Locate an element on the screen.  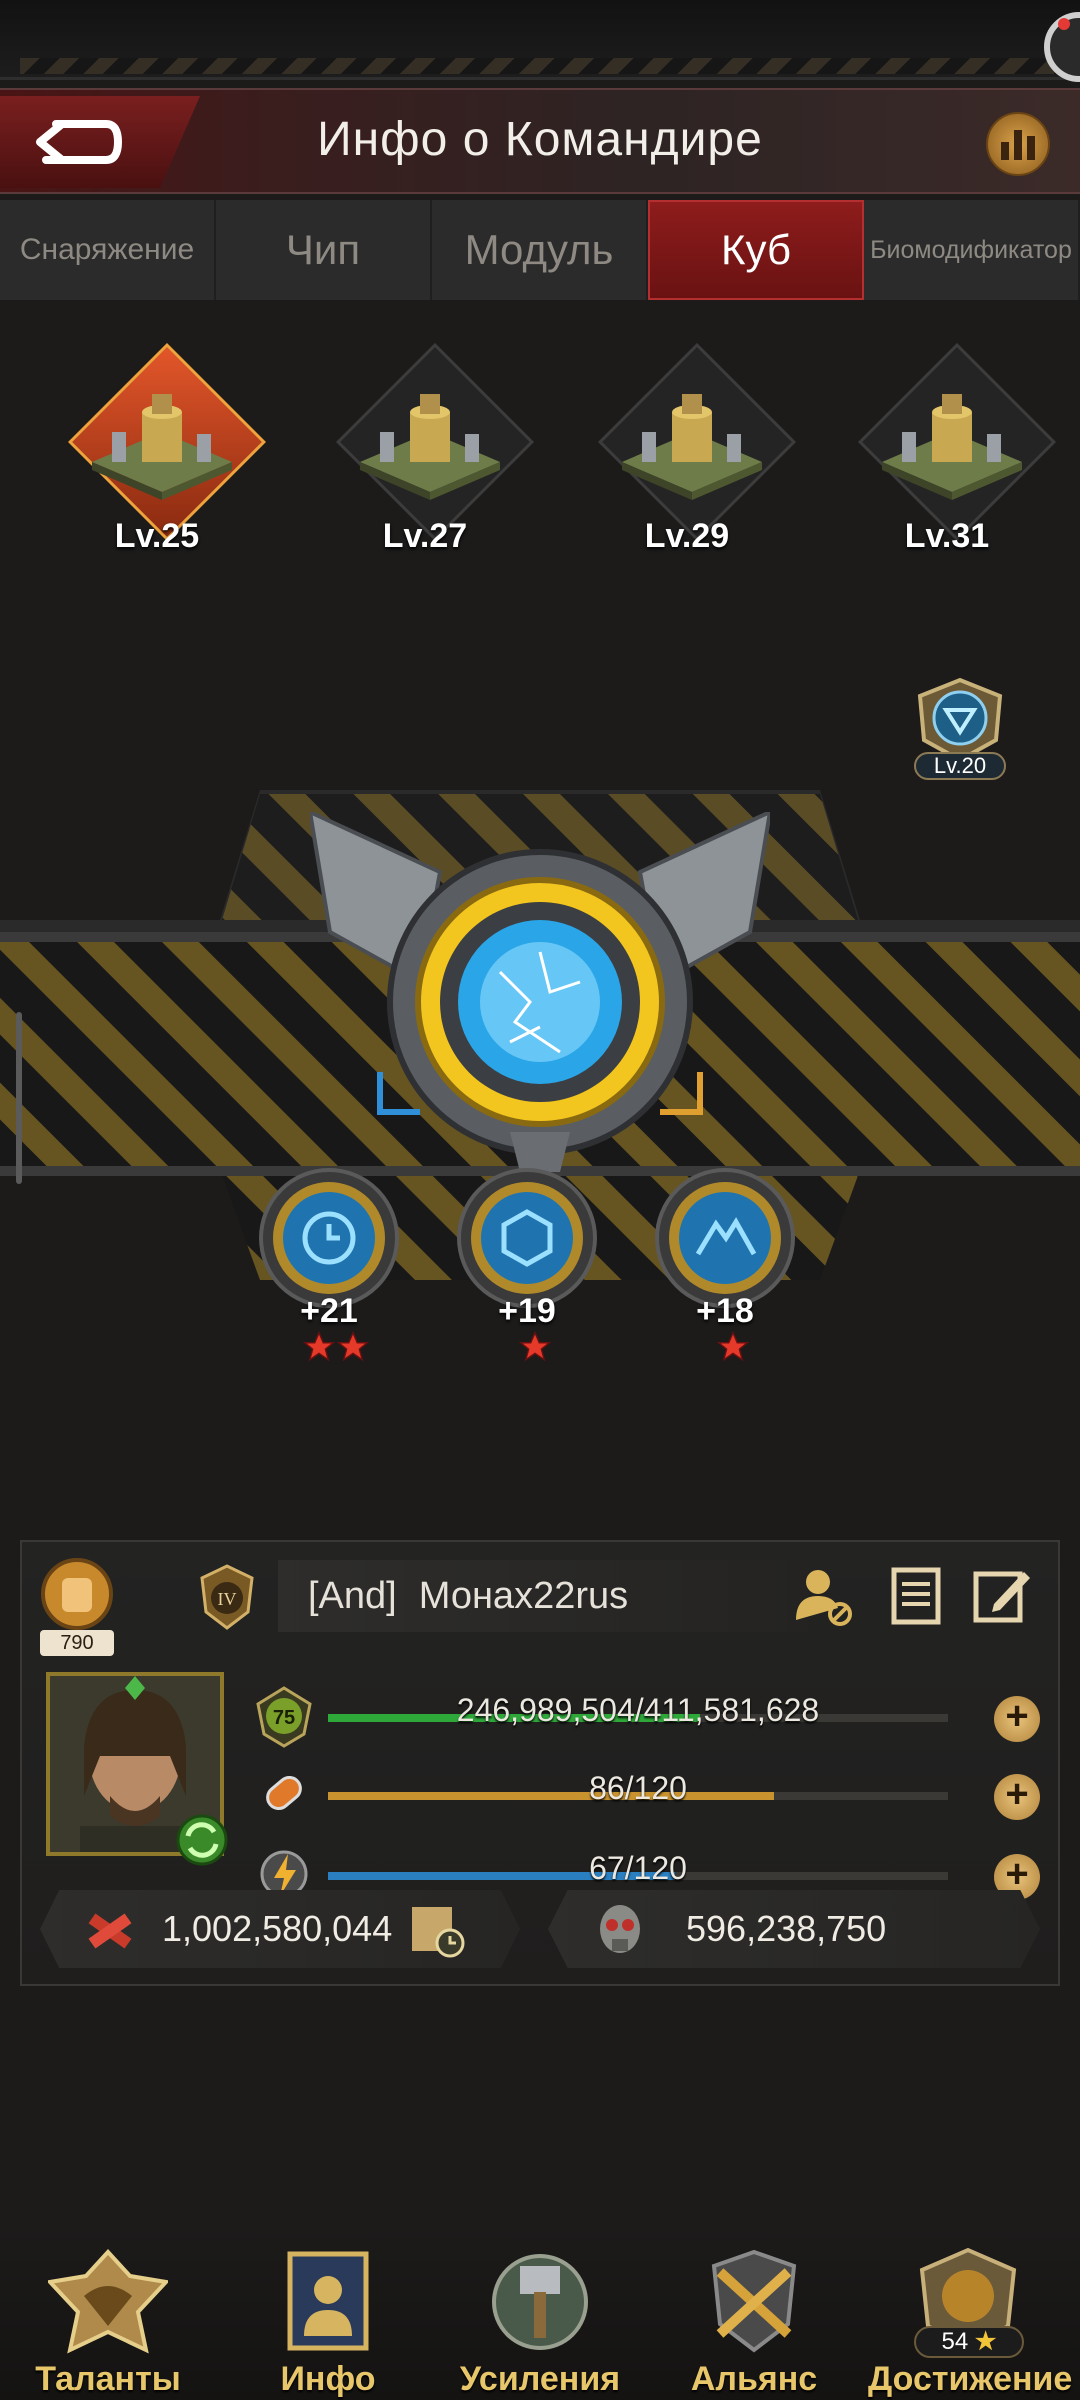
nav-talents: Таланты is located at coordinates (108, 2312).